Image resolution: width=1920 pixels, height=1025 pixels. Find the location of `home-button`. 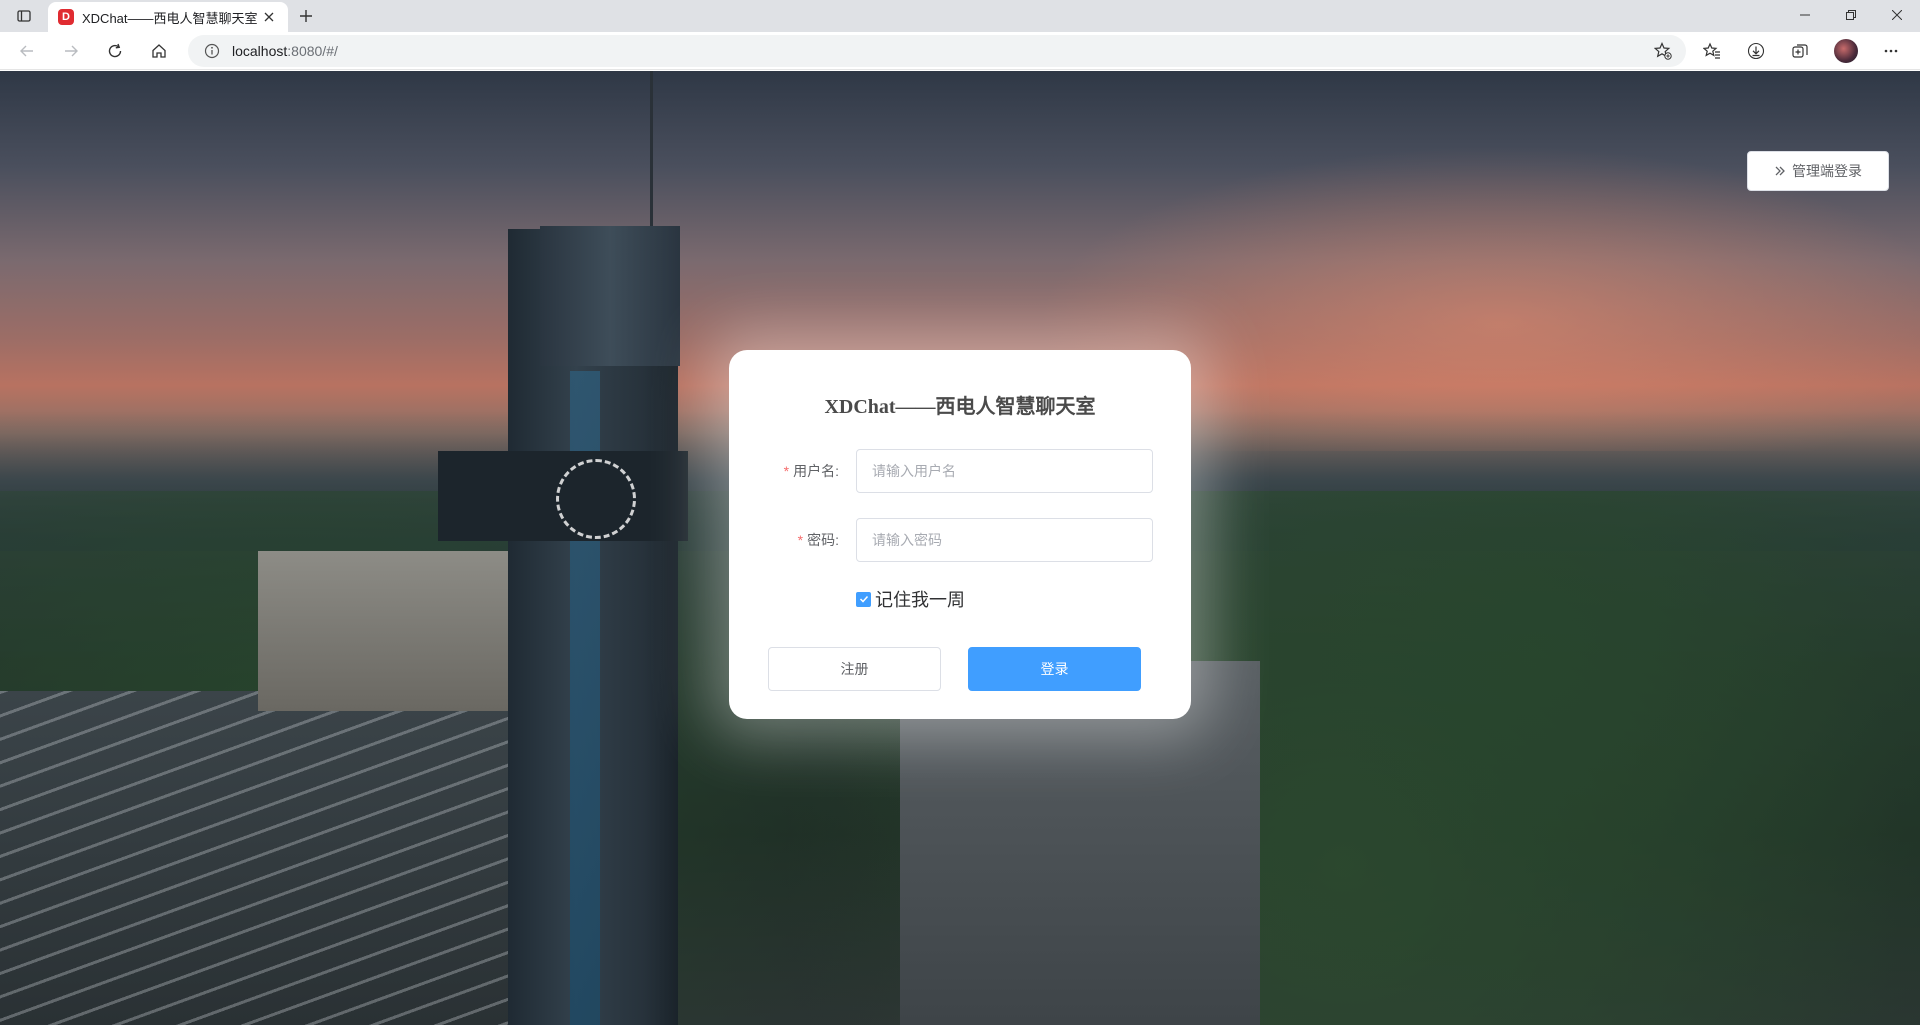

home-button is located at coordinates (159, 51).